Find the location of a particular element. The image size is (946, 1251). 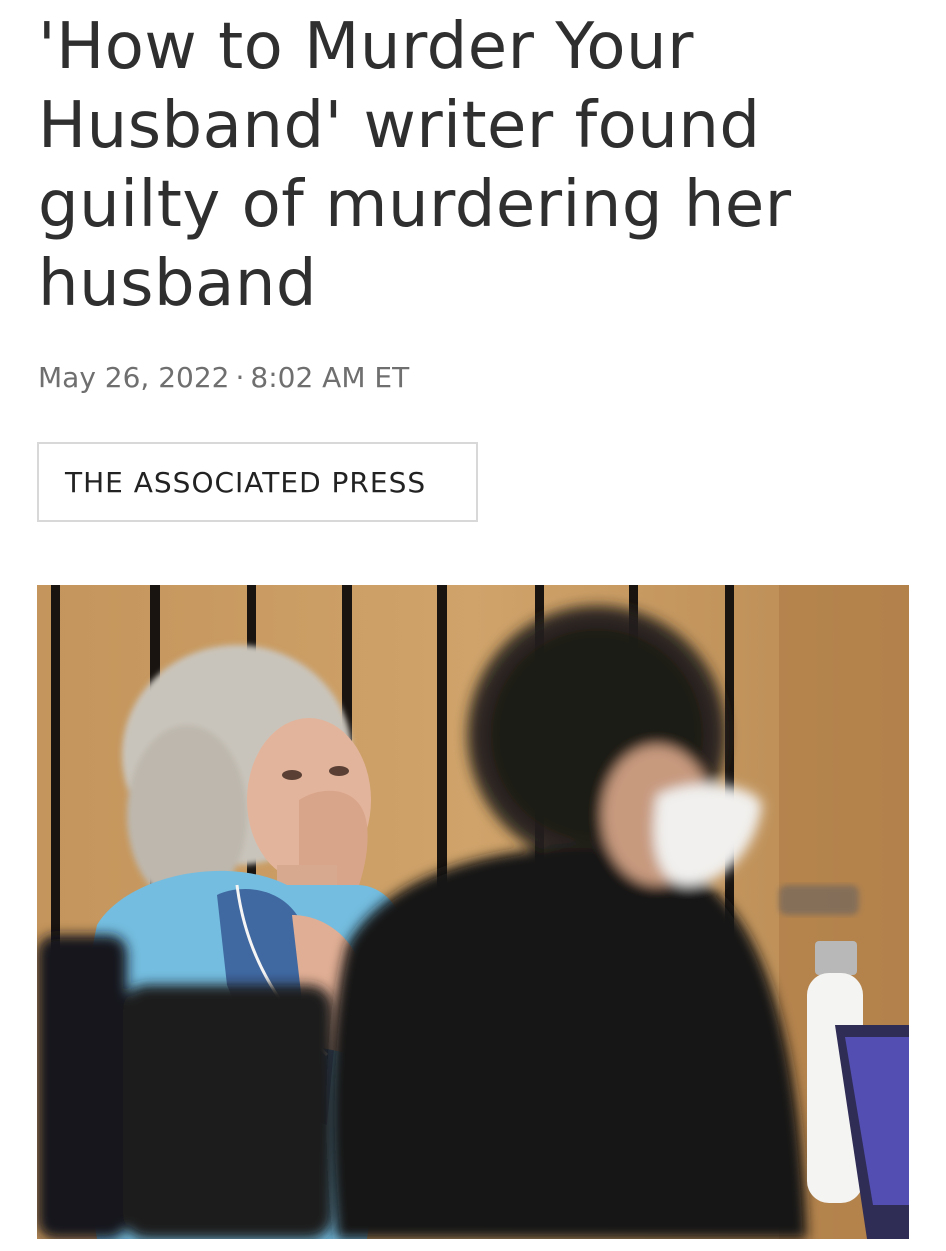

author-byline-button: THE ASSOCIATED PRESS is located at coordinates (257, 482).